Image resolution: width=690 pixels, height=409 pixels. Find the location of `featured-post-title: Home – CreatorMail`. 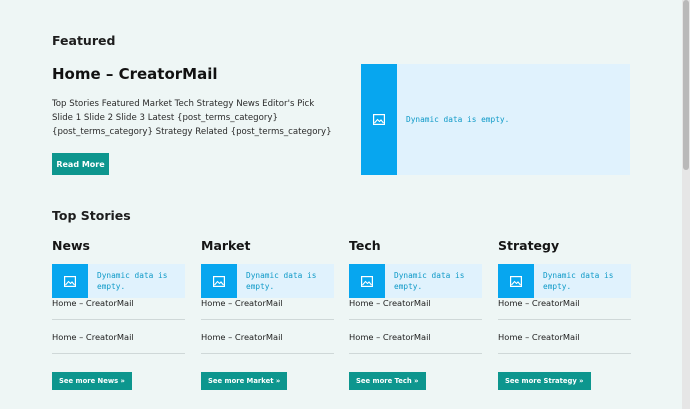

featured-post-title: Home – CreatorMail is located at coordinates (135, 74).